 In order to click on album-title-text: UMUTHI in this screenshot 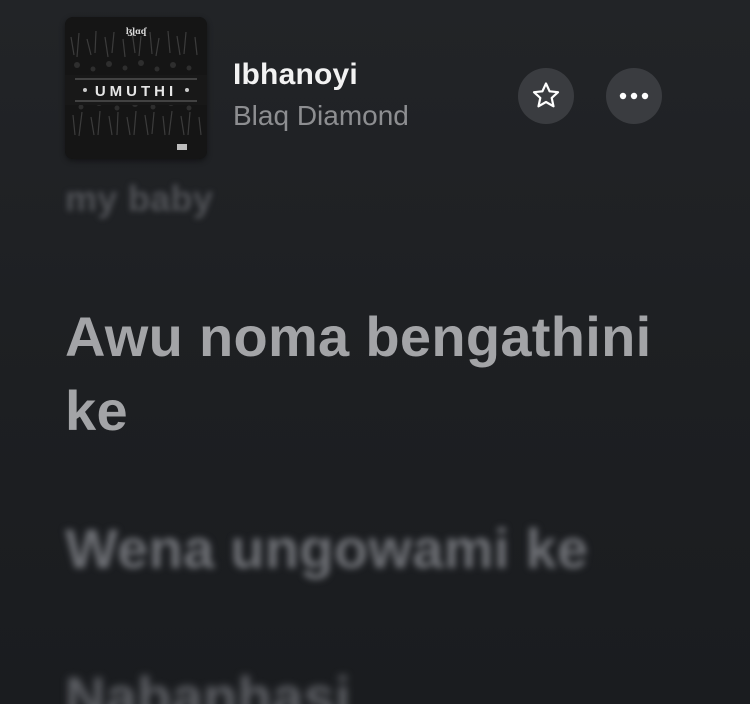, I will do `click(136, 91)`.